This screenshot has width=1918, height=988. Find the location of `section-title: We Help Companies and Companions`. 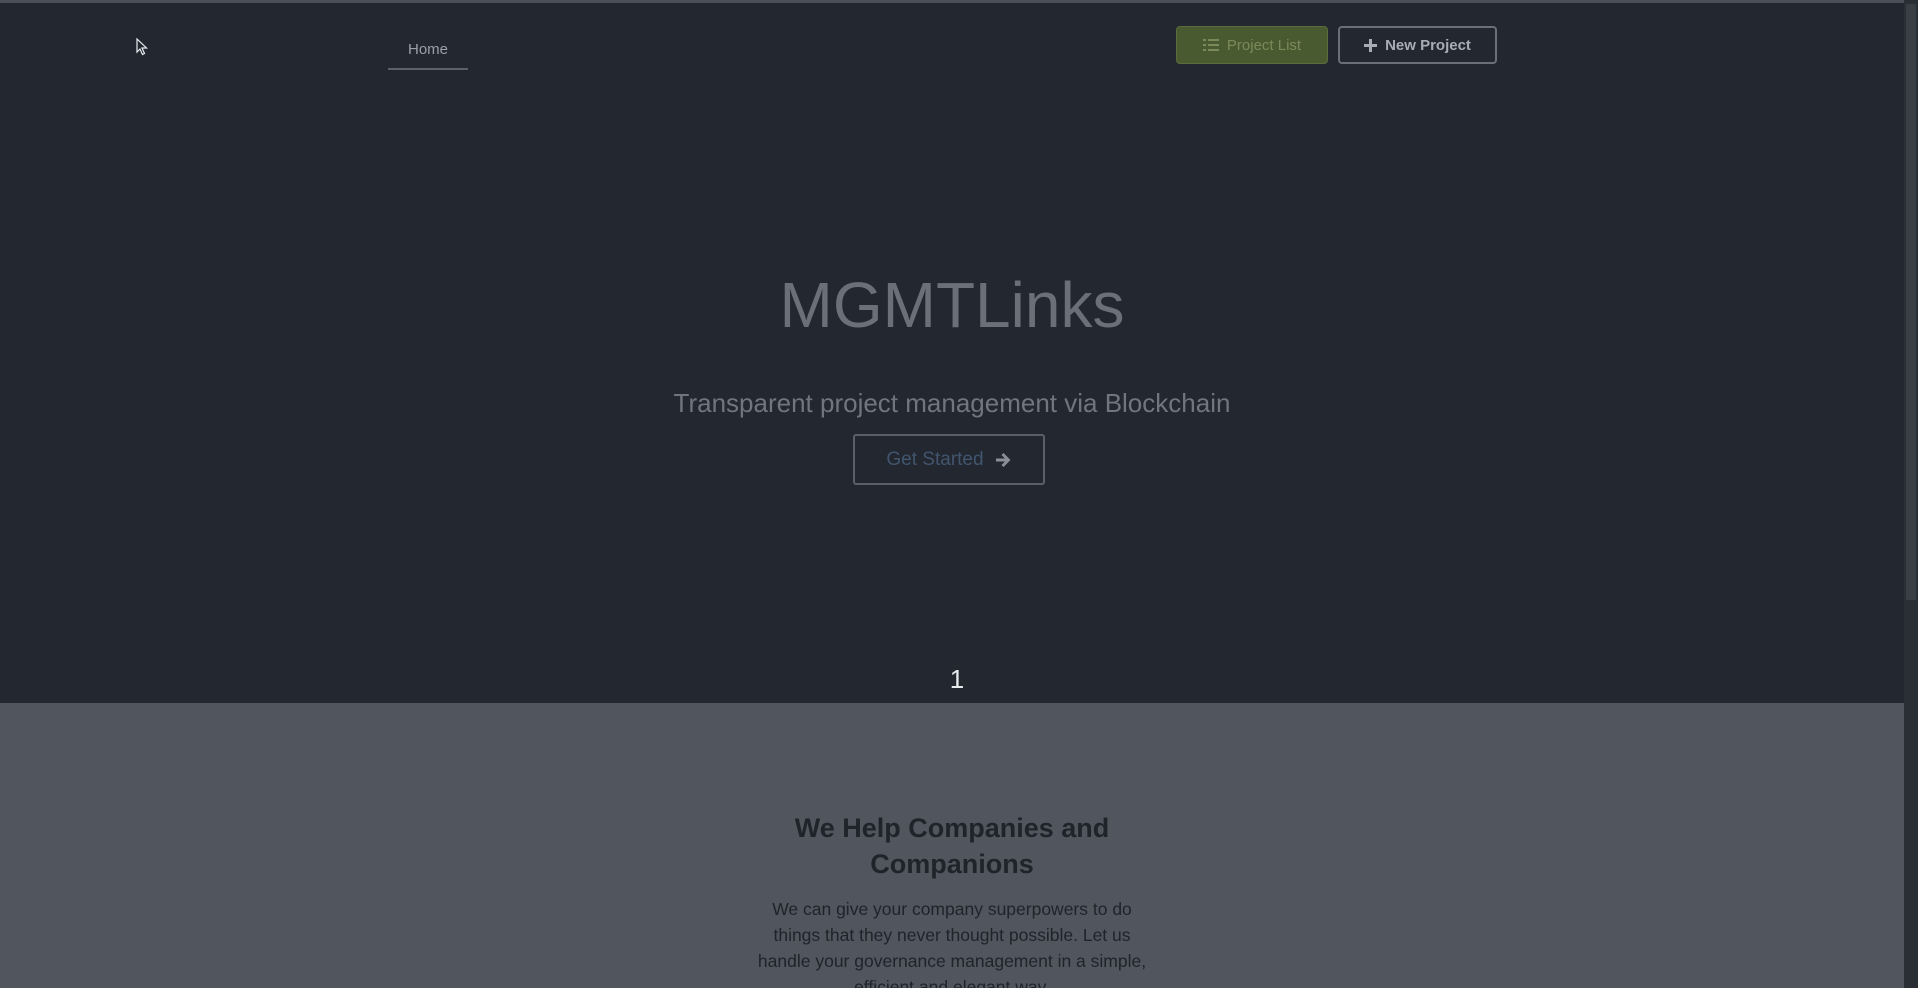

section-title: We Help Companies and Companions is located at coordinates (952, 846).